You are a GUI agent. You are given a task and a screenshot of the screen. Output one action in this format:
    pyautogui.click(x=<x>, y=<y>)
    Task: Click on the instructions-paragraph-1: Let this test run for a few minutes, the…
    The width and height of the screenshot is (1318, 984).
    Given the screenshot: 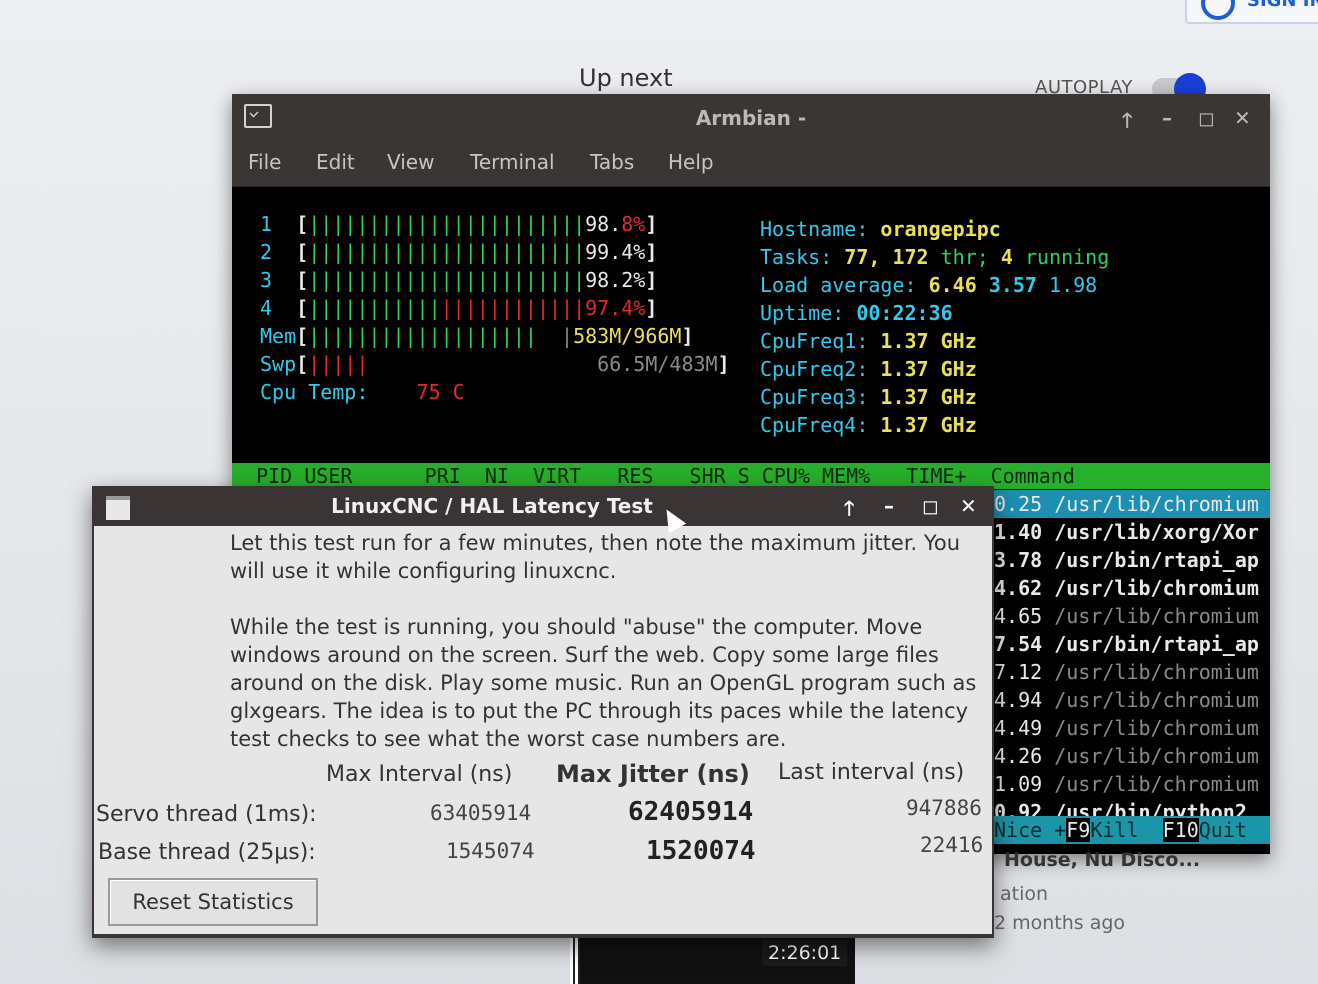 What is the action you would take?
    pyautogui.click(x=595, y=557)
    